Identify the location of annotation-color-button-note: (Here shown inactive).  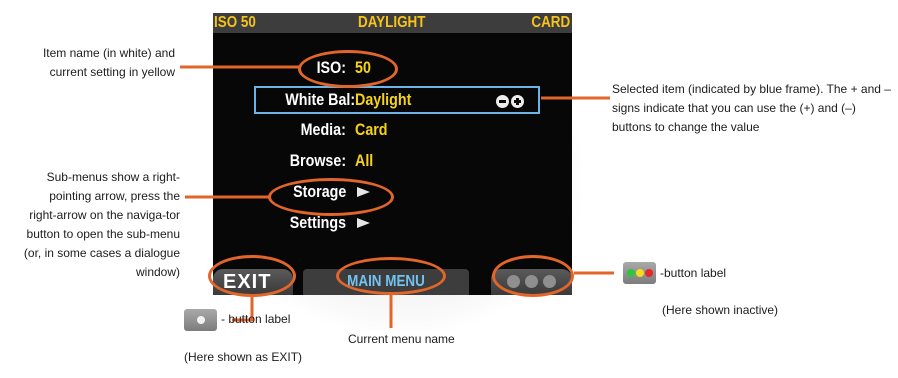
(720, 310).